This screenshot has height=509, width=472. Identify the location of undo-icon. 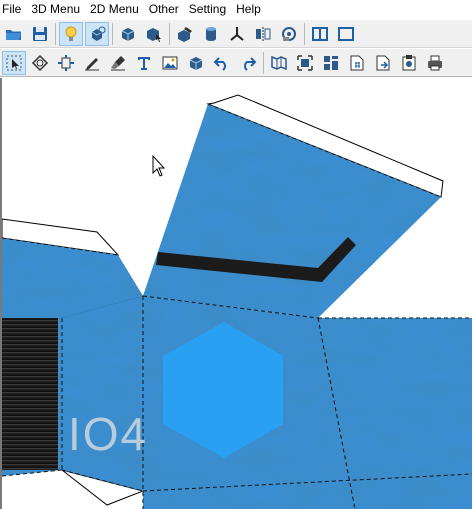
(219, 63).